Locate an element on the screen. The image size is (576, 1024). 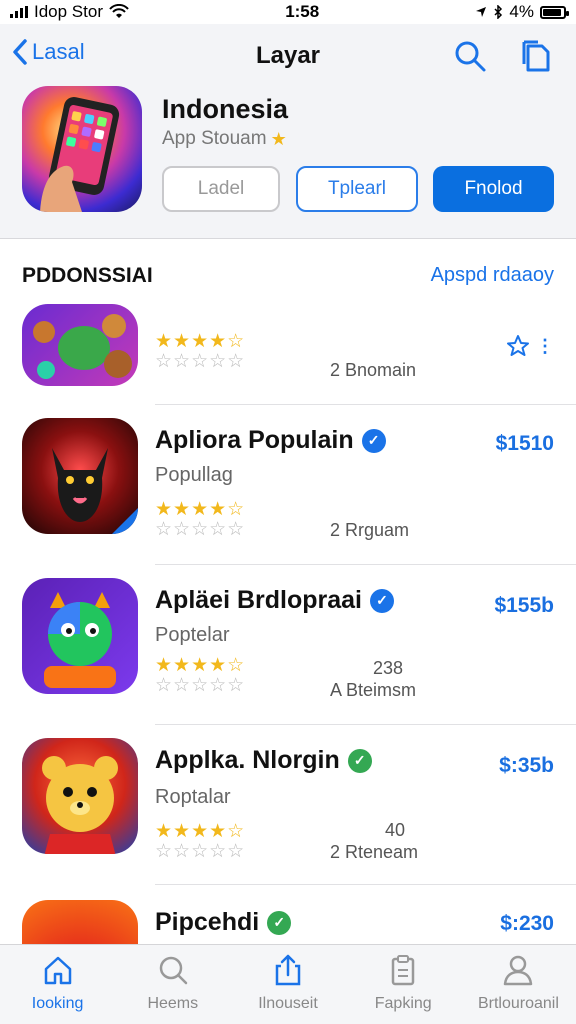
price-button: $1510 is located at coordinates (525, 444).